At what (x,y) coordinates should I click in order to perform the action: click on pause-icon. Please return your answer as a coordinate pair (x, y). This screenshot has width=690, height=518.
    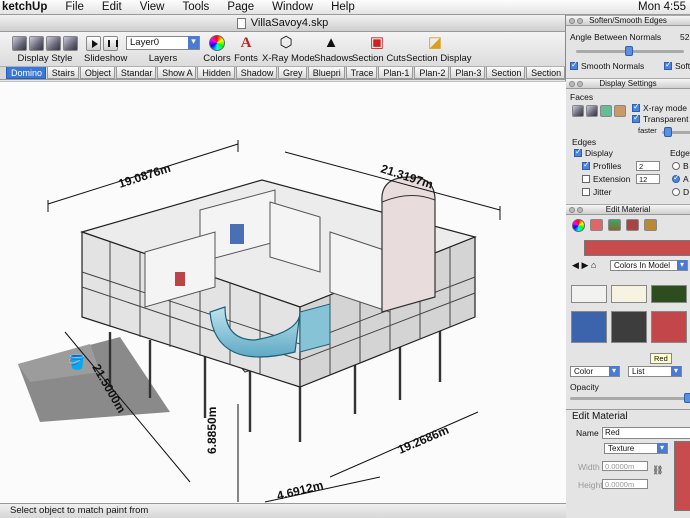
    Looking at the image, I should click on (110, 43).